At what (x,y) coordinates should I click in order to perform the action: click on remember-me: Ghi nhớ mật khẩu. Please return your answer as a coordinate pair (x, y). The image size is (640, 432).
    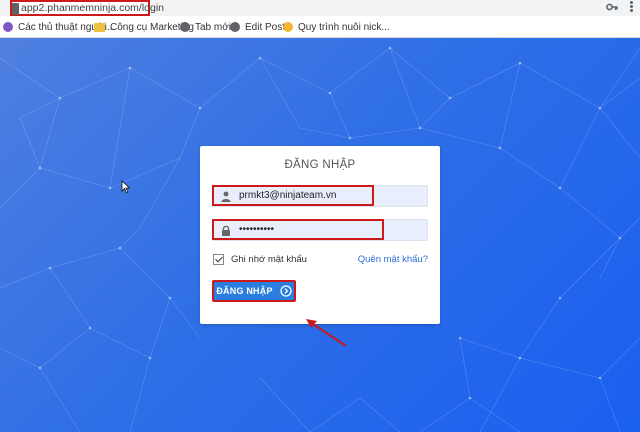
    Looking at the image, I should click on (260, 259).